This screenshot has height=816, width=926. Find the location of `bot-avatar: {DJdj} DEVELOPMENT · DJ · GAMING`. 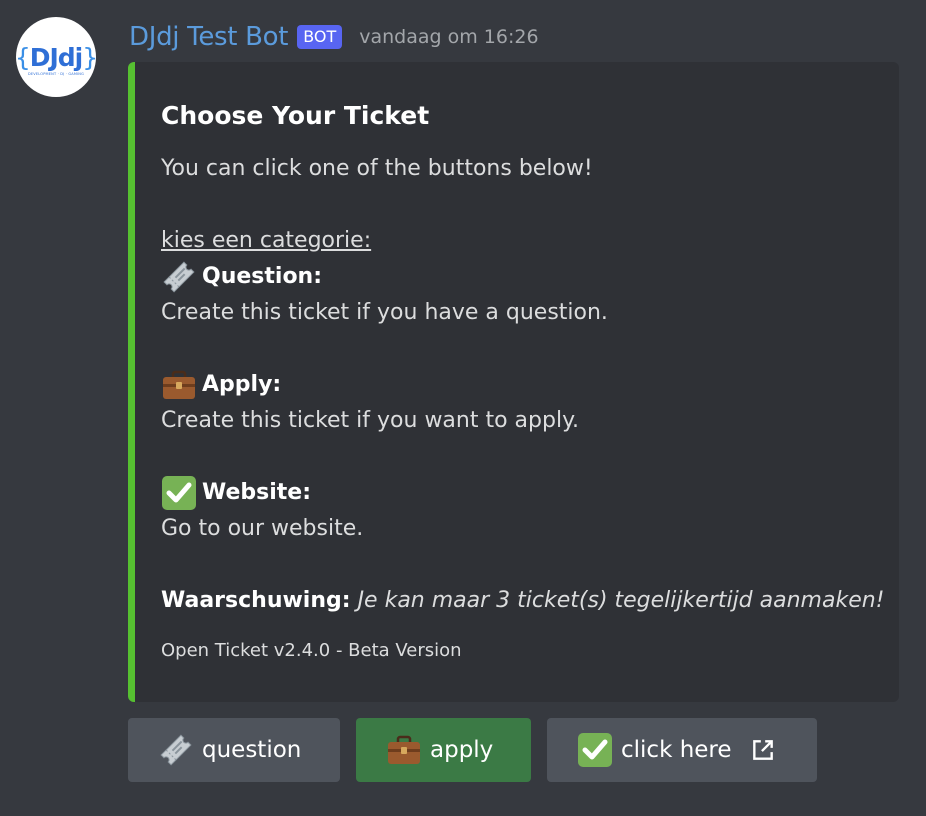

bot-avatar: {DJdj} DEVELOPMENT · DJ · GAMING is located at coordinates (56, 57).